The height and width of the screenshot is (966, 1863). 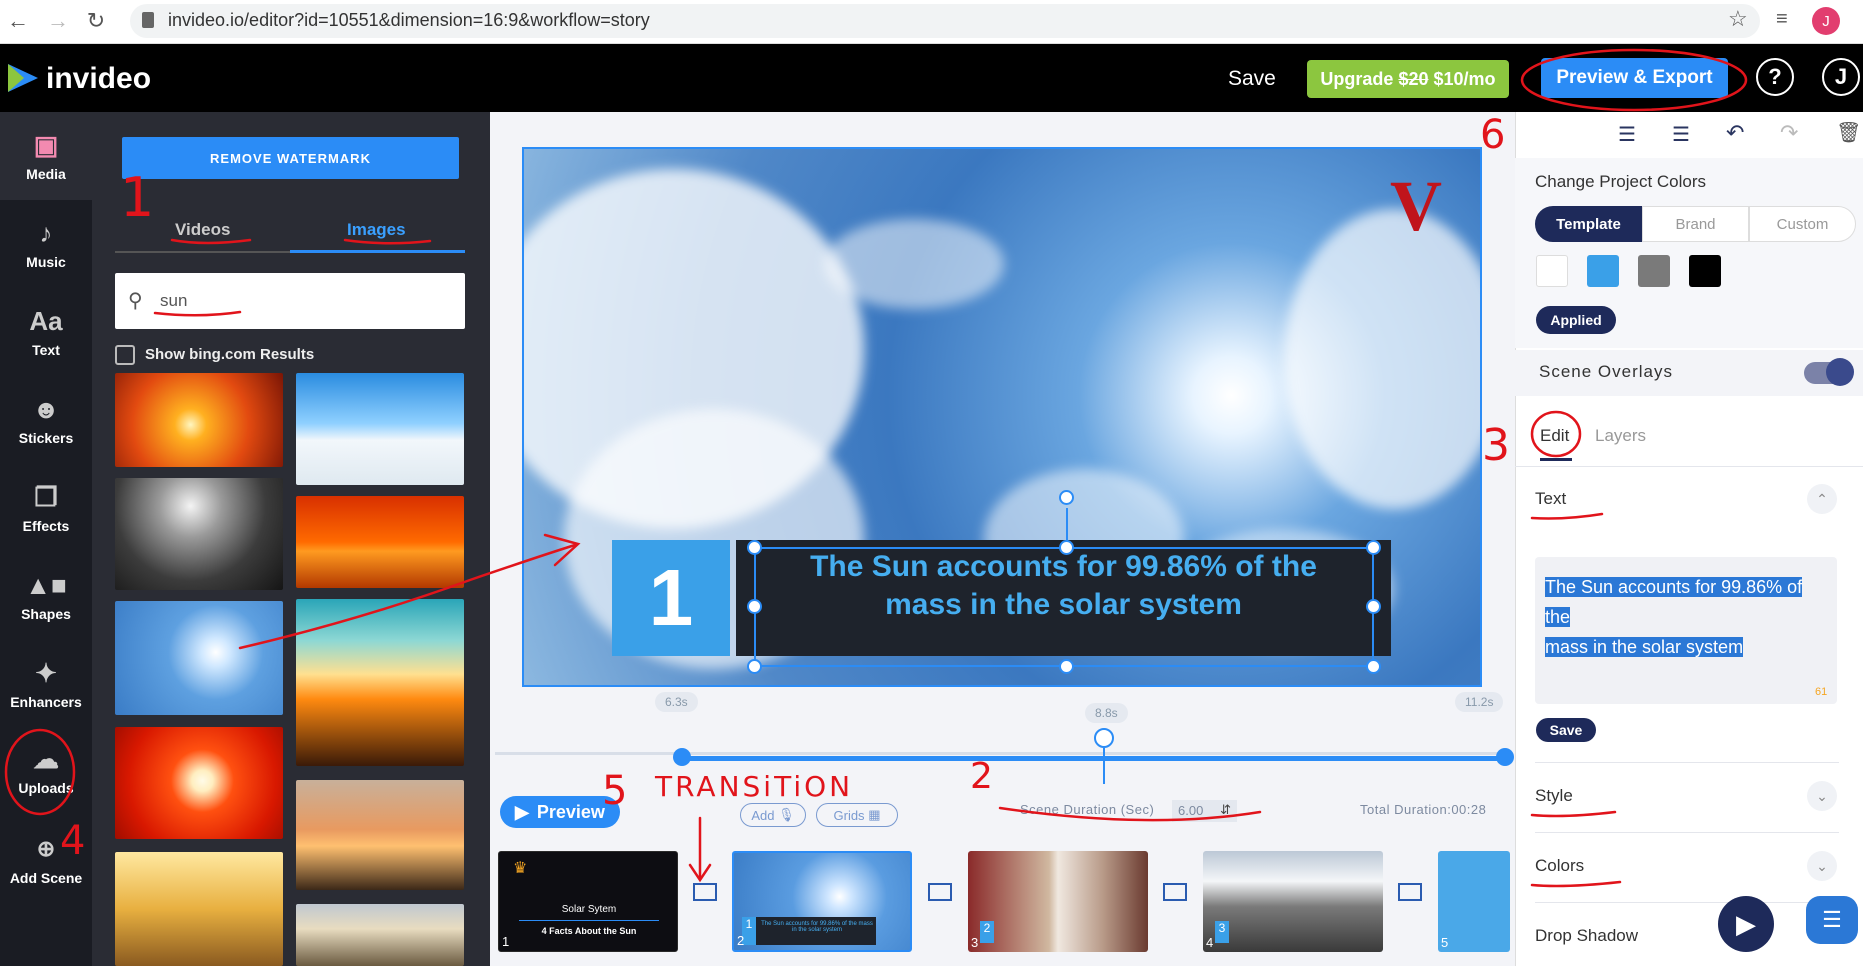 What do you see at coordinates (1493, 135) in the screenshot?
I see `annotation-number-6: 6` at bounding box center [1493, 135].